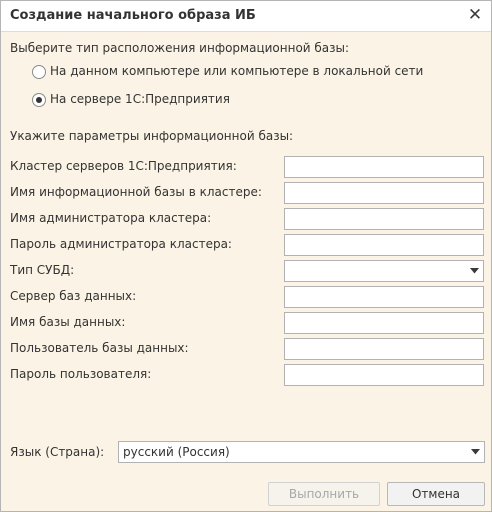 This screenshot has width=492, height=512. I want to click on params-prompt: Укажите параметры информационной базы:, so click(152, 136).